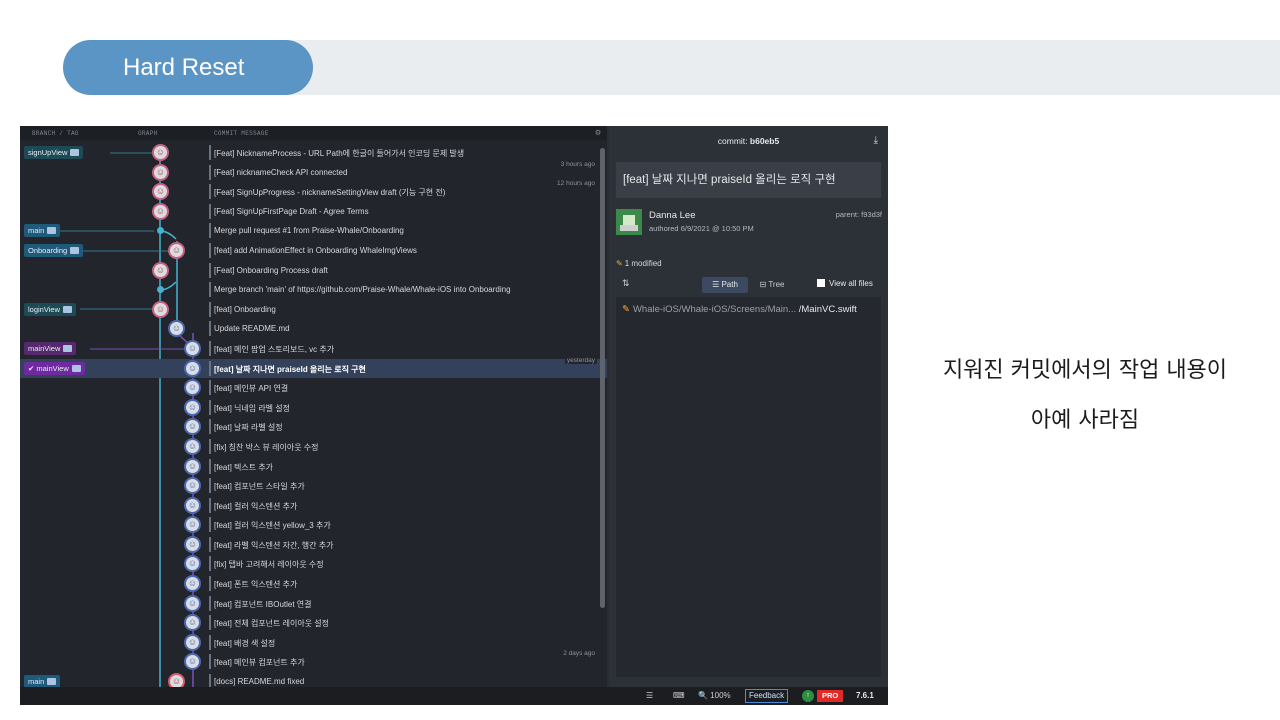 Image resolution: width=1280 pixels, height=720 pixels. I want to click on commit-row: ☺ [feat] 메인뷰 API 연결, so click(313, 388).